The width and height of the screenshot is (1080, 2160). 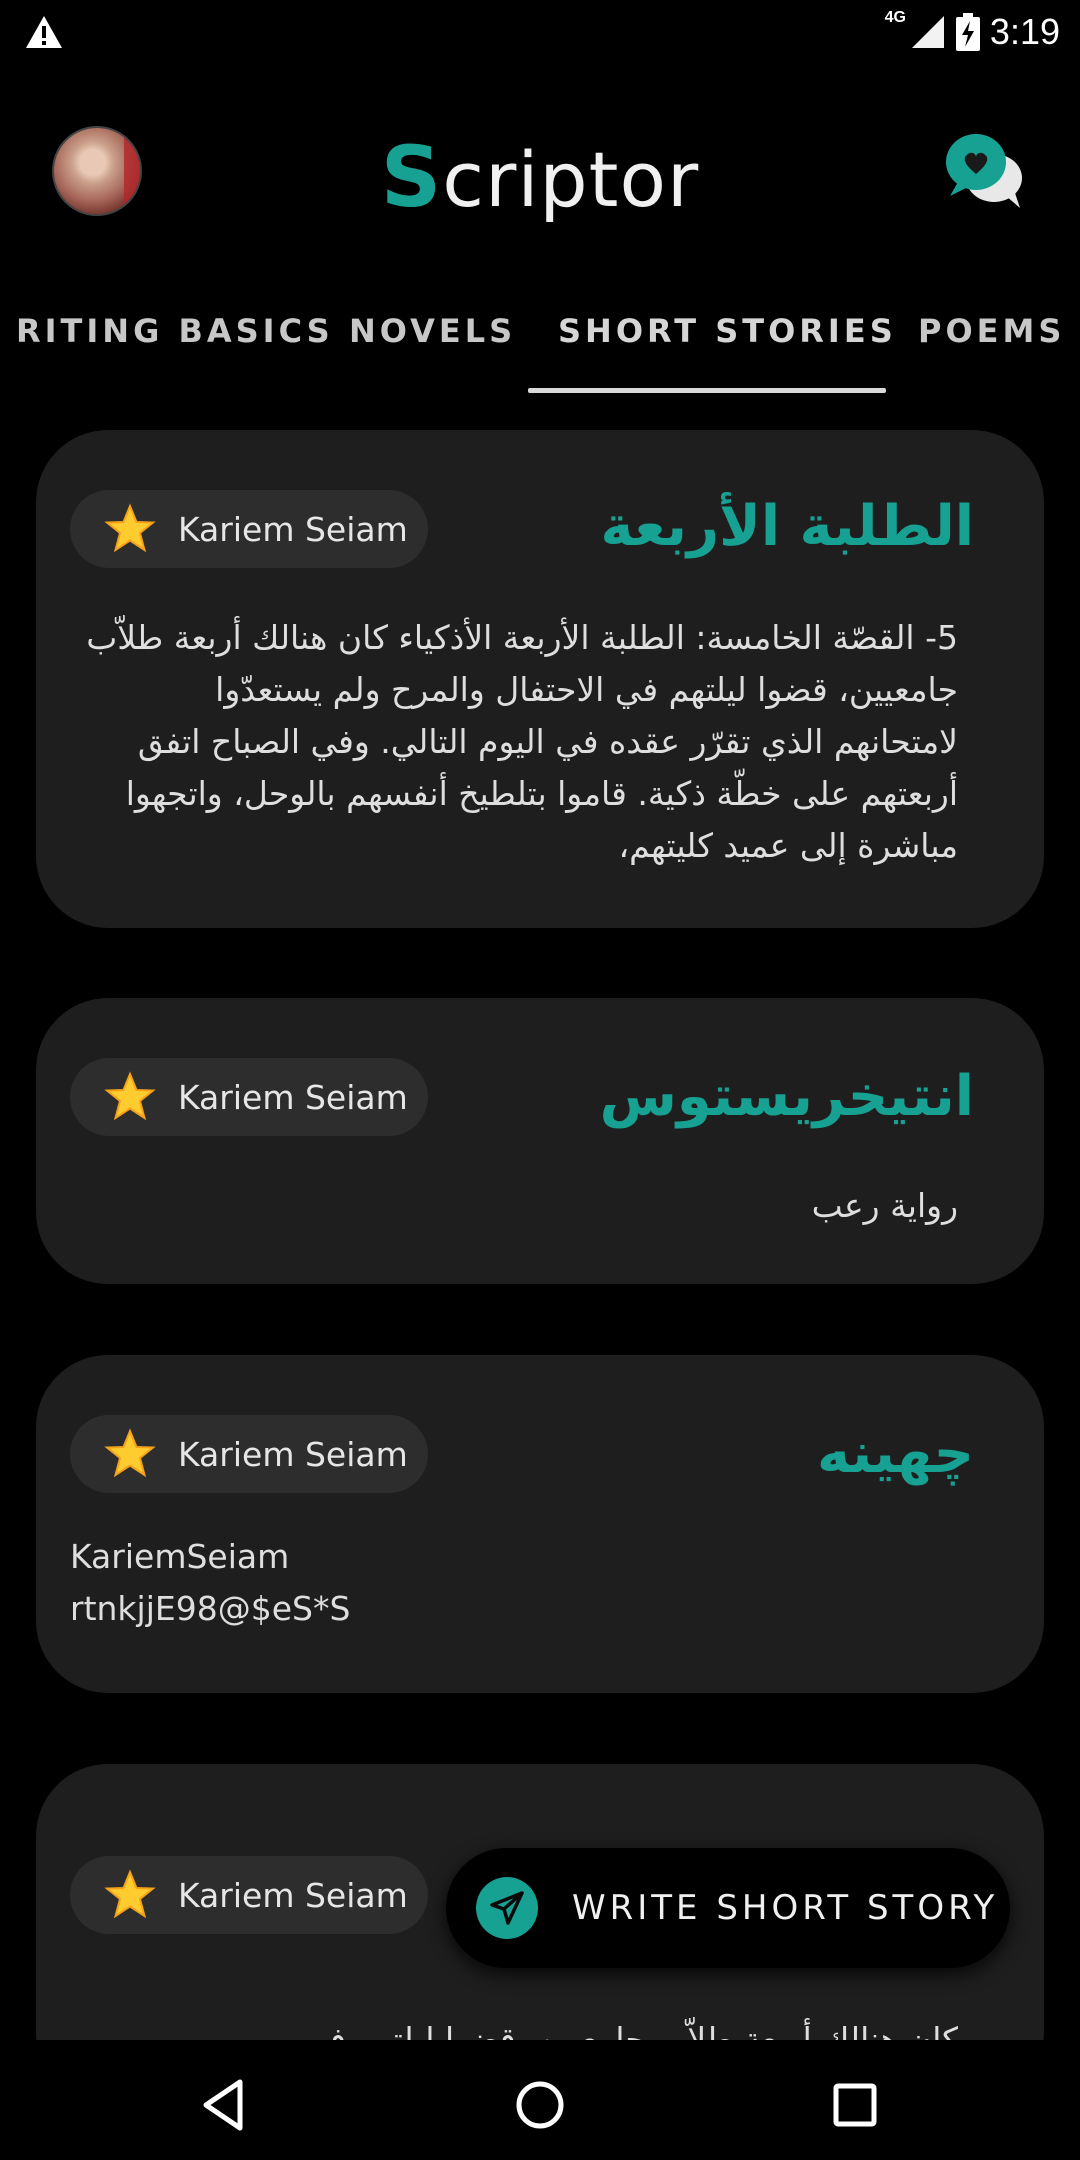 What do you see at coordinates (985, 171) in the screenshot?
I see `chat-heart-icon` at bounding box center [985, 171].